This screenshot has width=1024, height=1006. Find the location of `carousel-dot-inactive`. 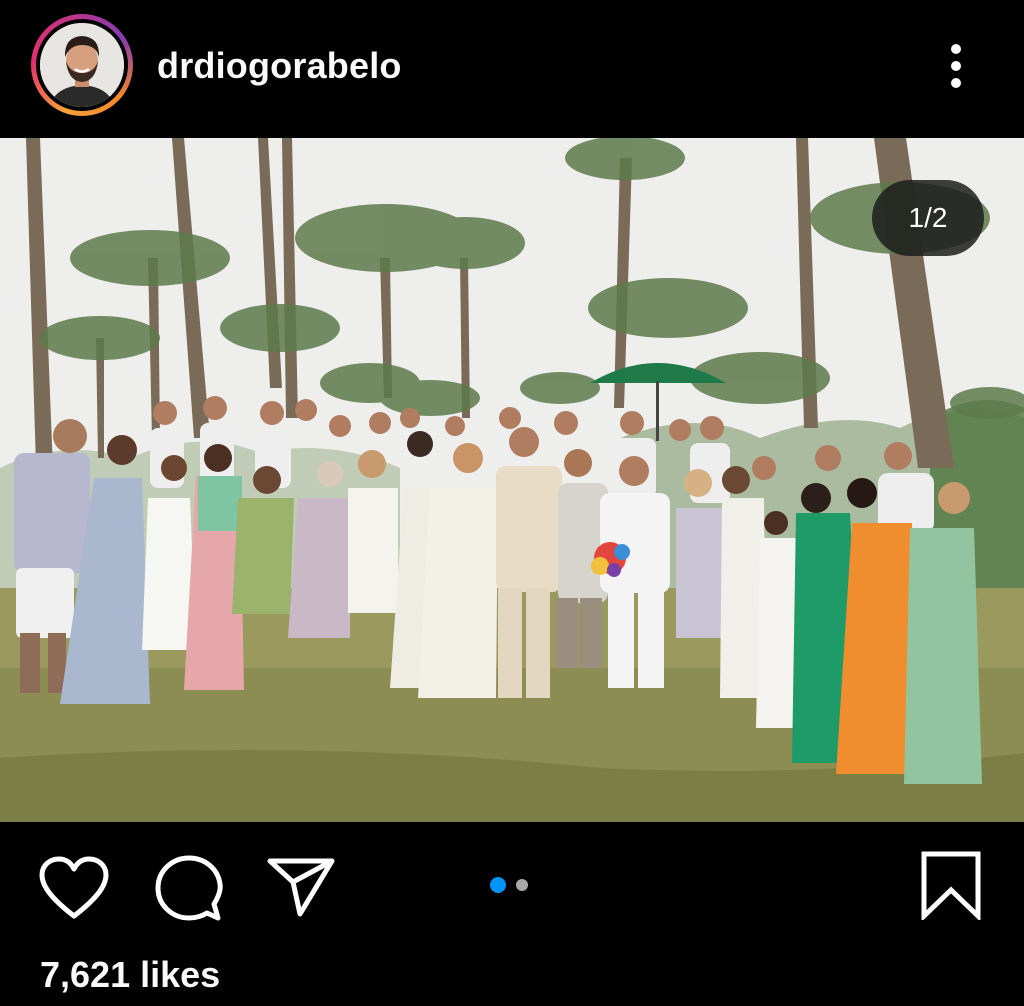

carousel-dot-inactive is located at coordinates (522, 885).